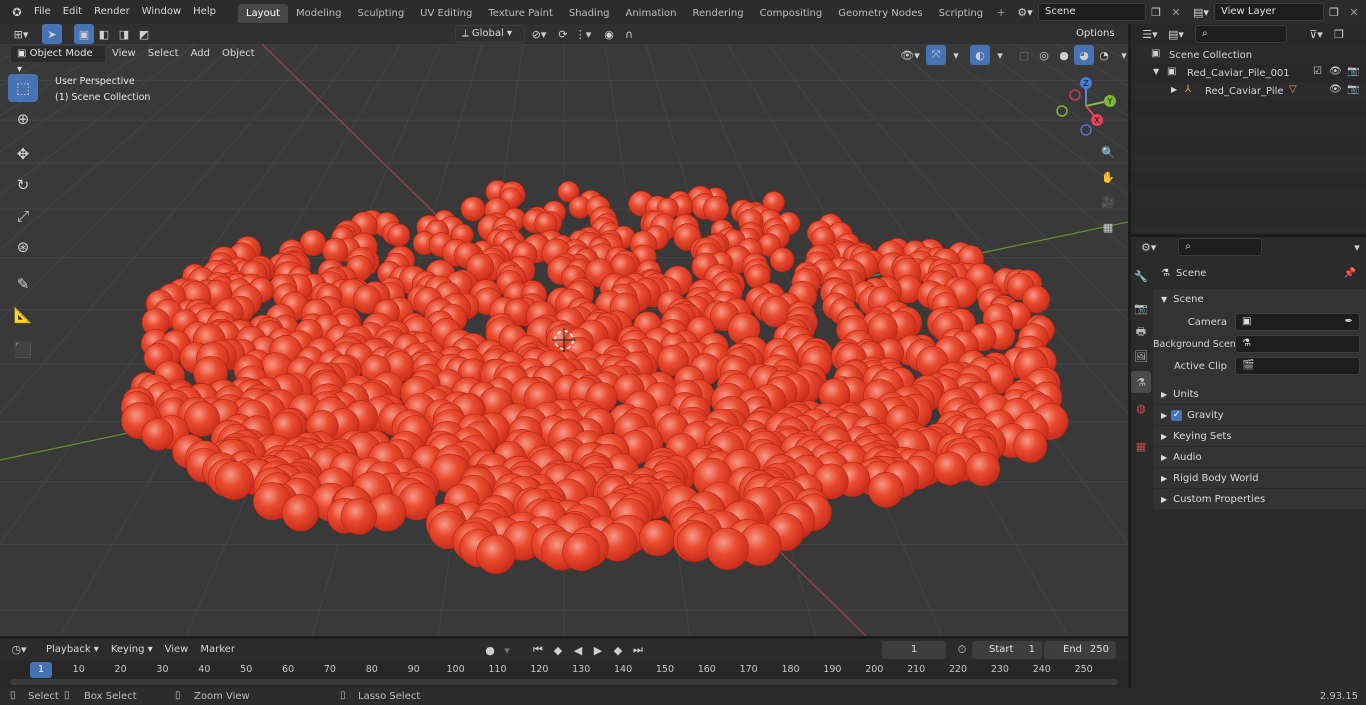 Image resolution: width=1366 pixels, height=705 pixels. I want to click on properties-editor-icon: ⚙▾, so click(1148, 247).